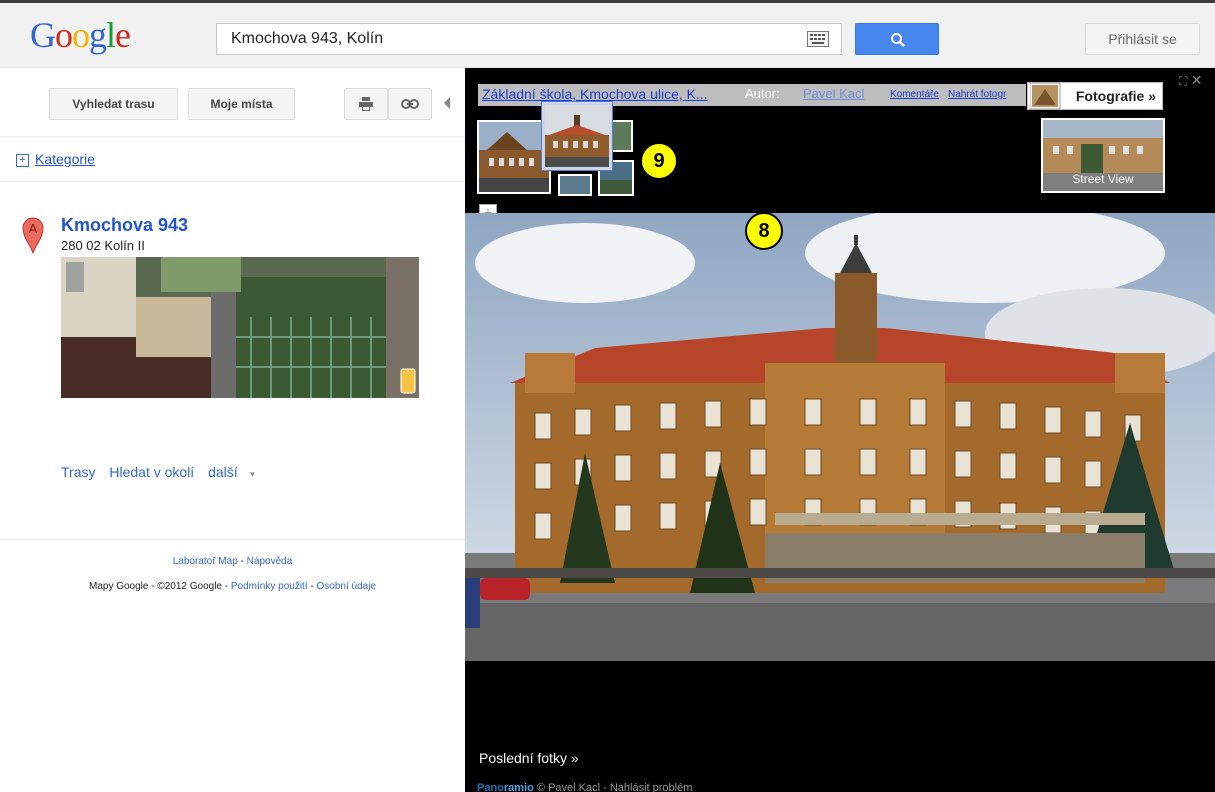 The height and width of the screenshot is (792, 1215). I want to click on photo-thumbnail-selected, so click(577, 136).